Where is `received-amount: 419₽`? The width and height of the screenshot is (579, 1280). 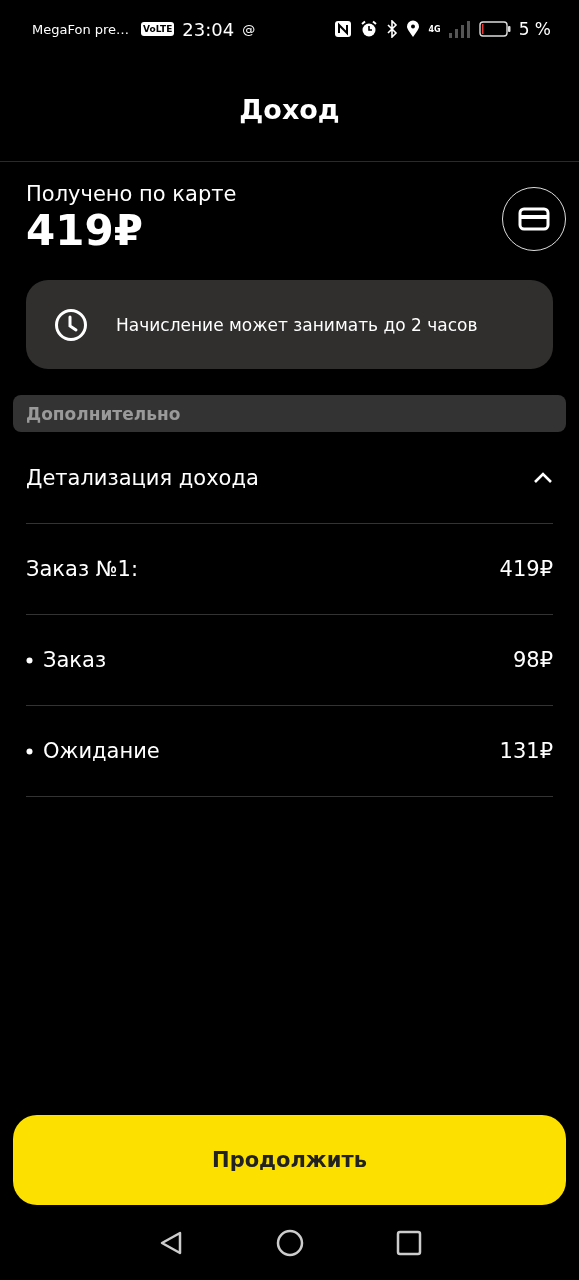 received-amount: 419₽ is located at coordinates (85, 231).